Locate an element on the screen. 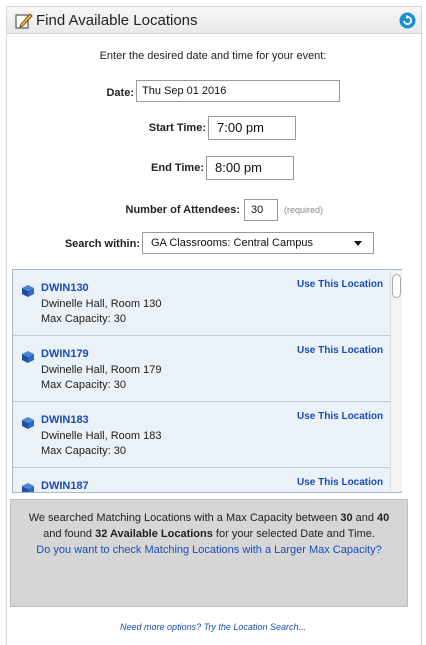 This screenshot has width=426, height=645. results-scrollbar is located at coordinates (396, 381).